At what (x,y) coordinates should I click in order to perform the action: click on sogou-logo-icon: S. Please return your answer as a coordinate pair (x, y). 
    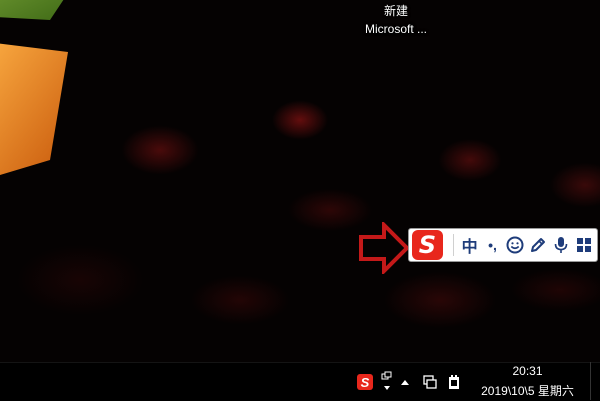
    Looking at the image, I should click on (427, 245).